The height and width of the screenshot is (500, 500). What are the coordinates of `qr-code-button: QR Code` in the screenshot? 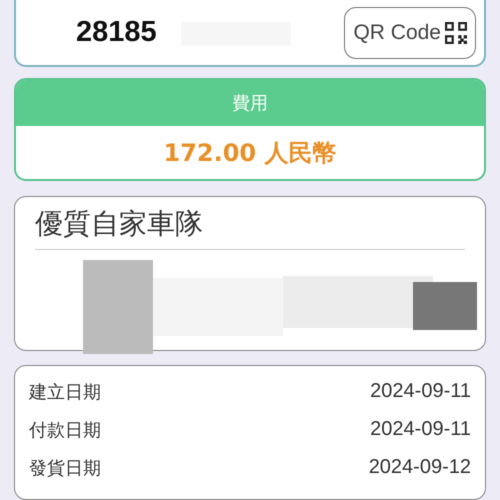 It's located at (410, 32).